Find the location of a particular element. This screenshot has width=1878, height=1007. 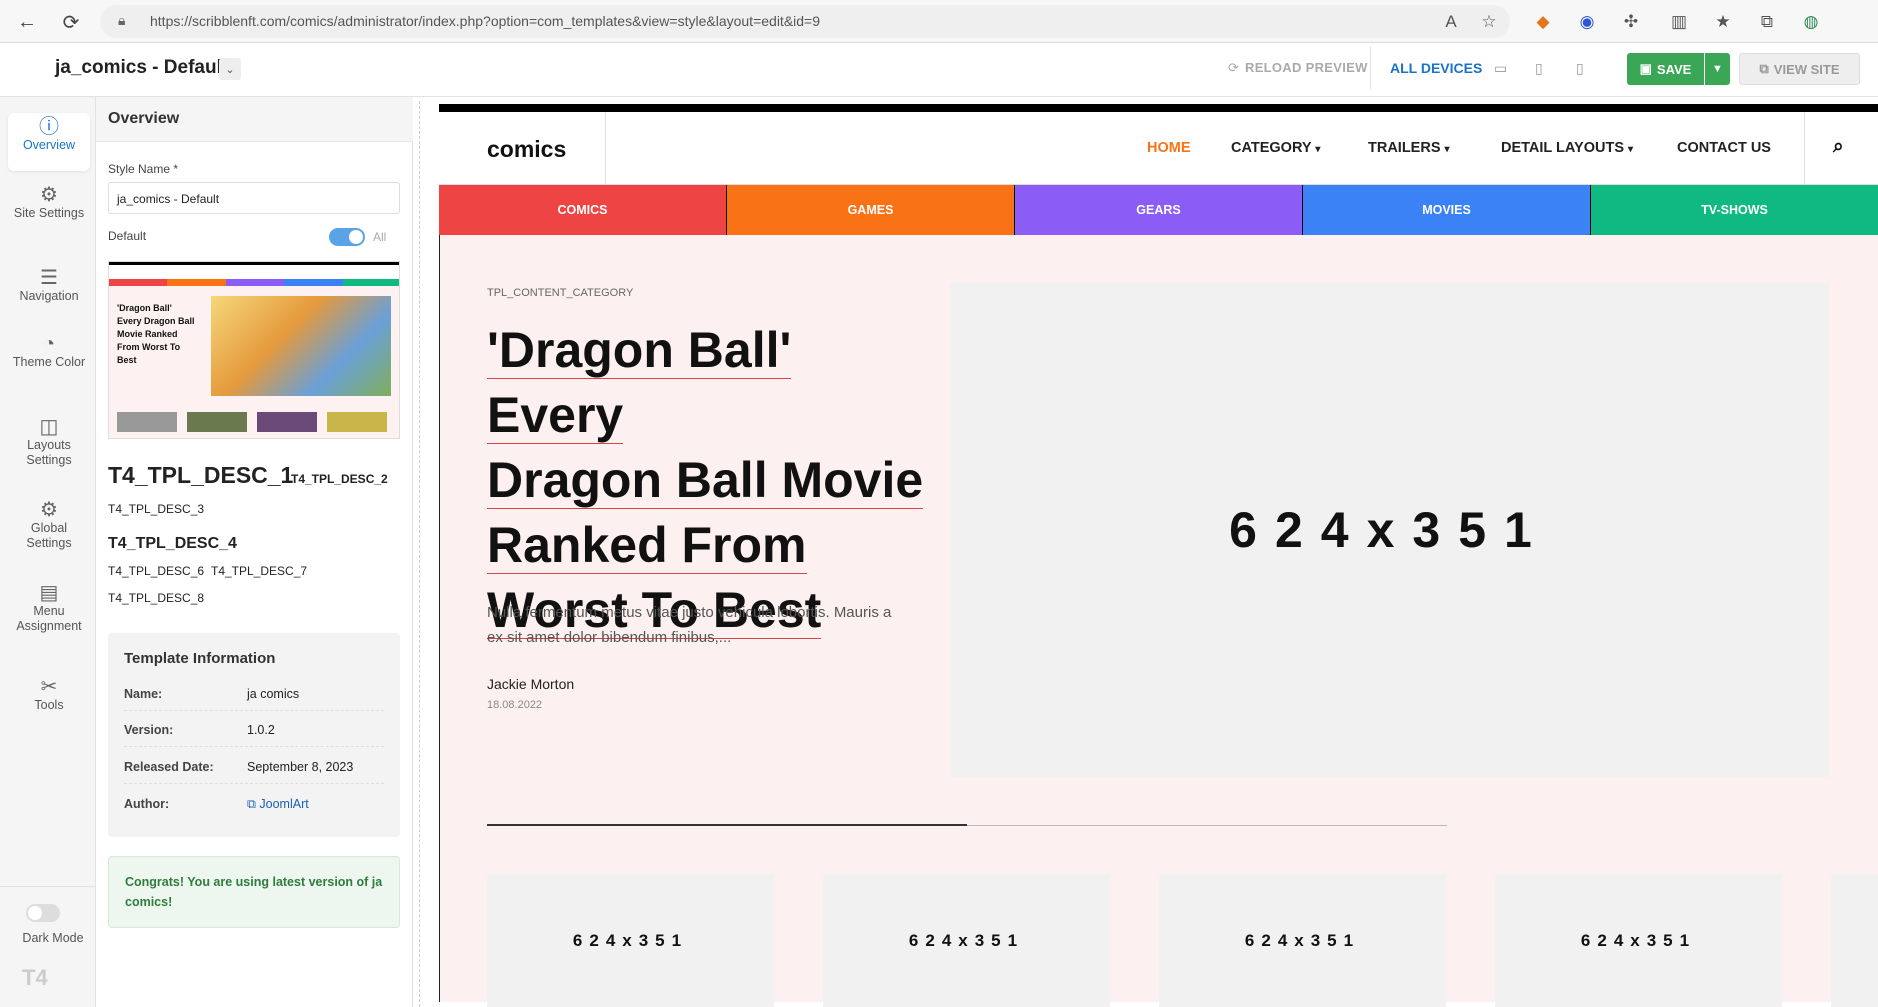

nav-item-home: HOME is located at coordinates (1169, 148).